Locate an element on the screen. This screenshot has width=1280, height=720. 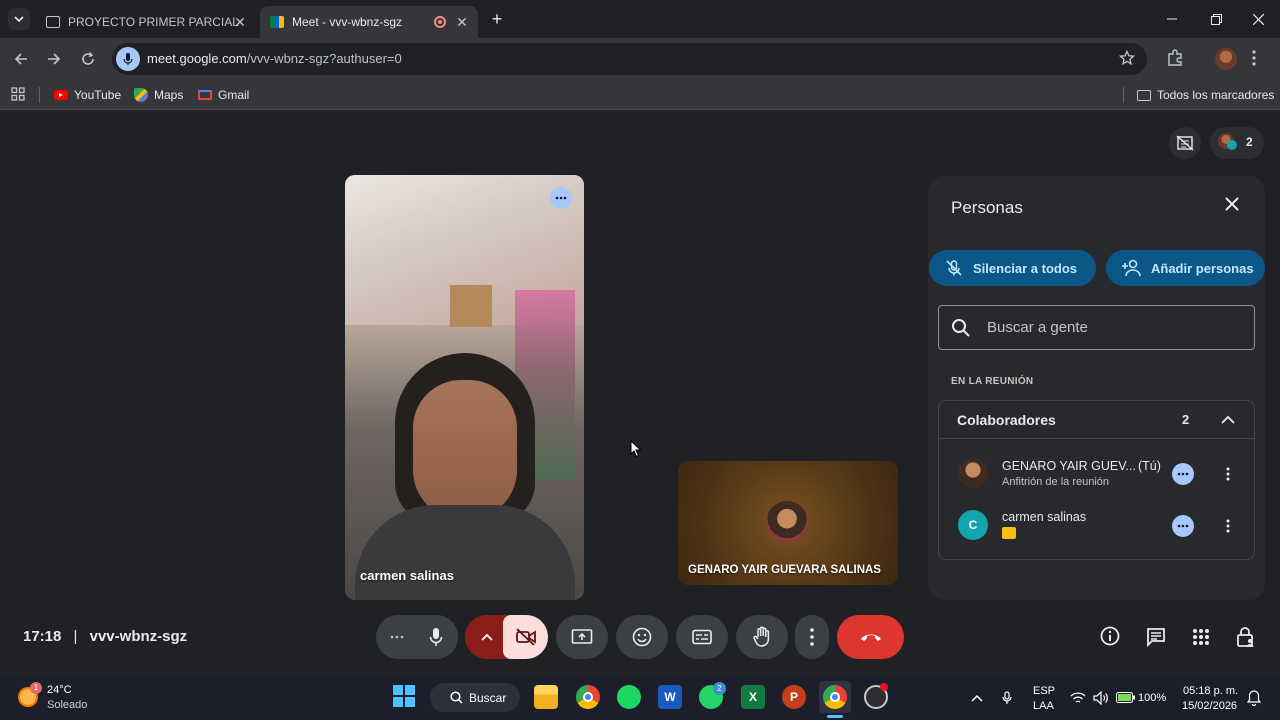
spotify-icon is located at coordinates (629, 697).